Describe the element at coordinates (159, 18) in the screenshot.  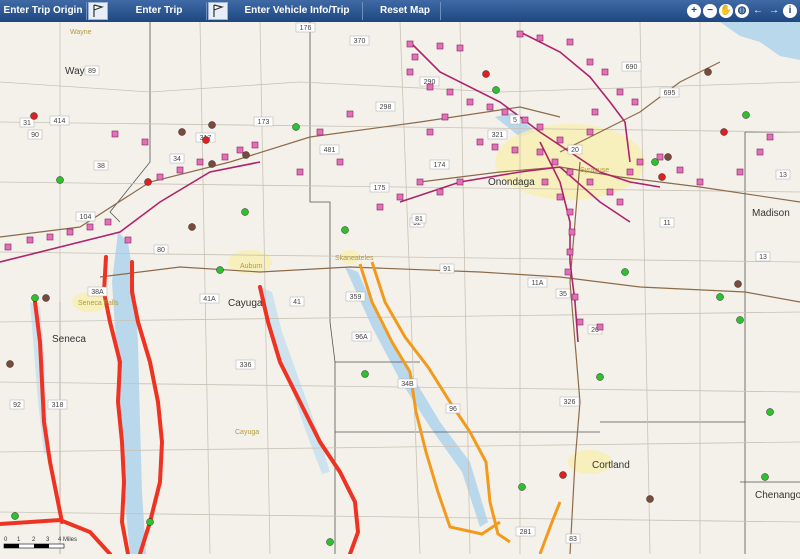
I see `enter-trip-destination-button: Enter Trip Destination` at that location.